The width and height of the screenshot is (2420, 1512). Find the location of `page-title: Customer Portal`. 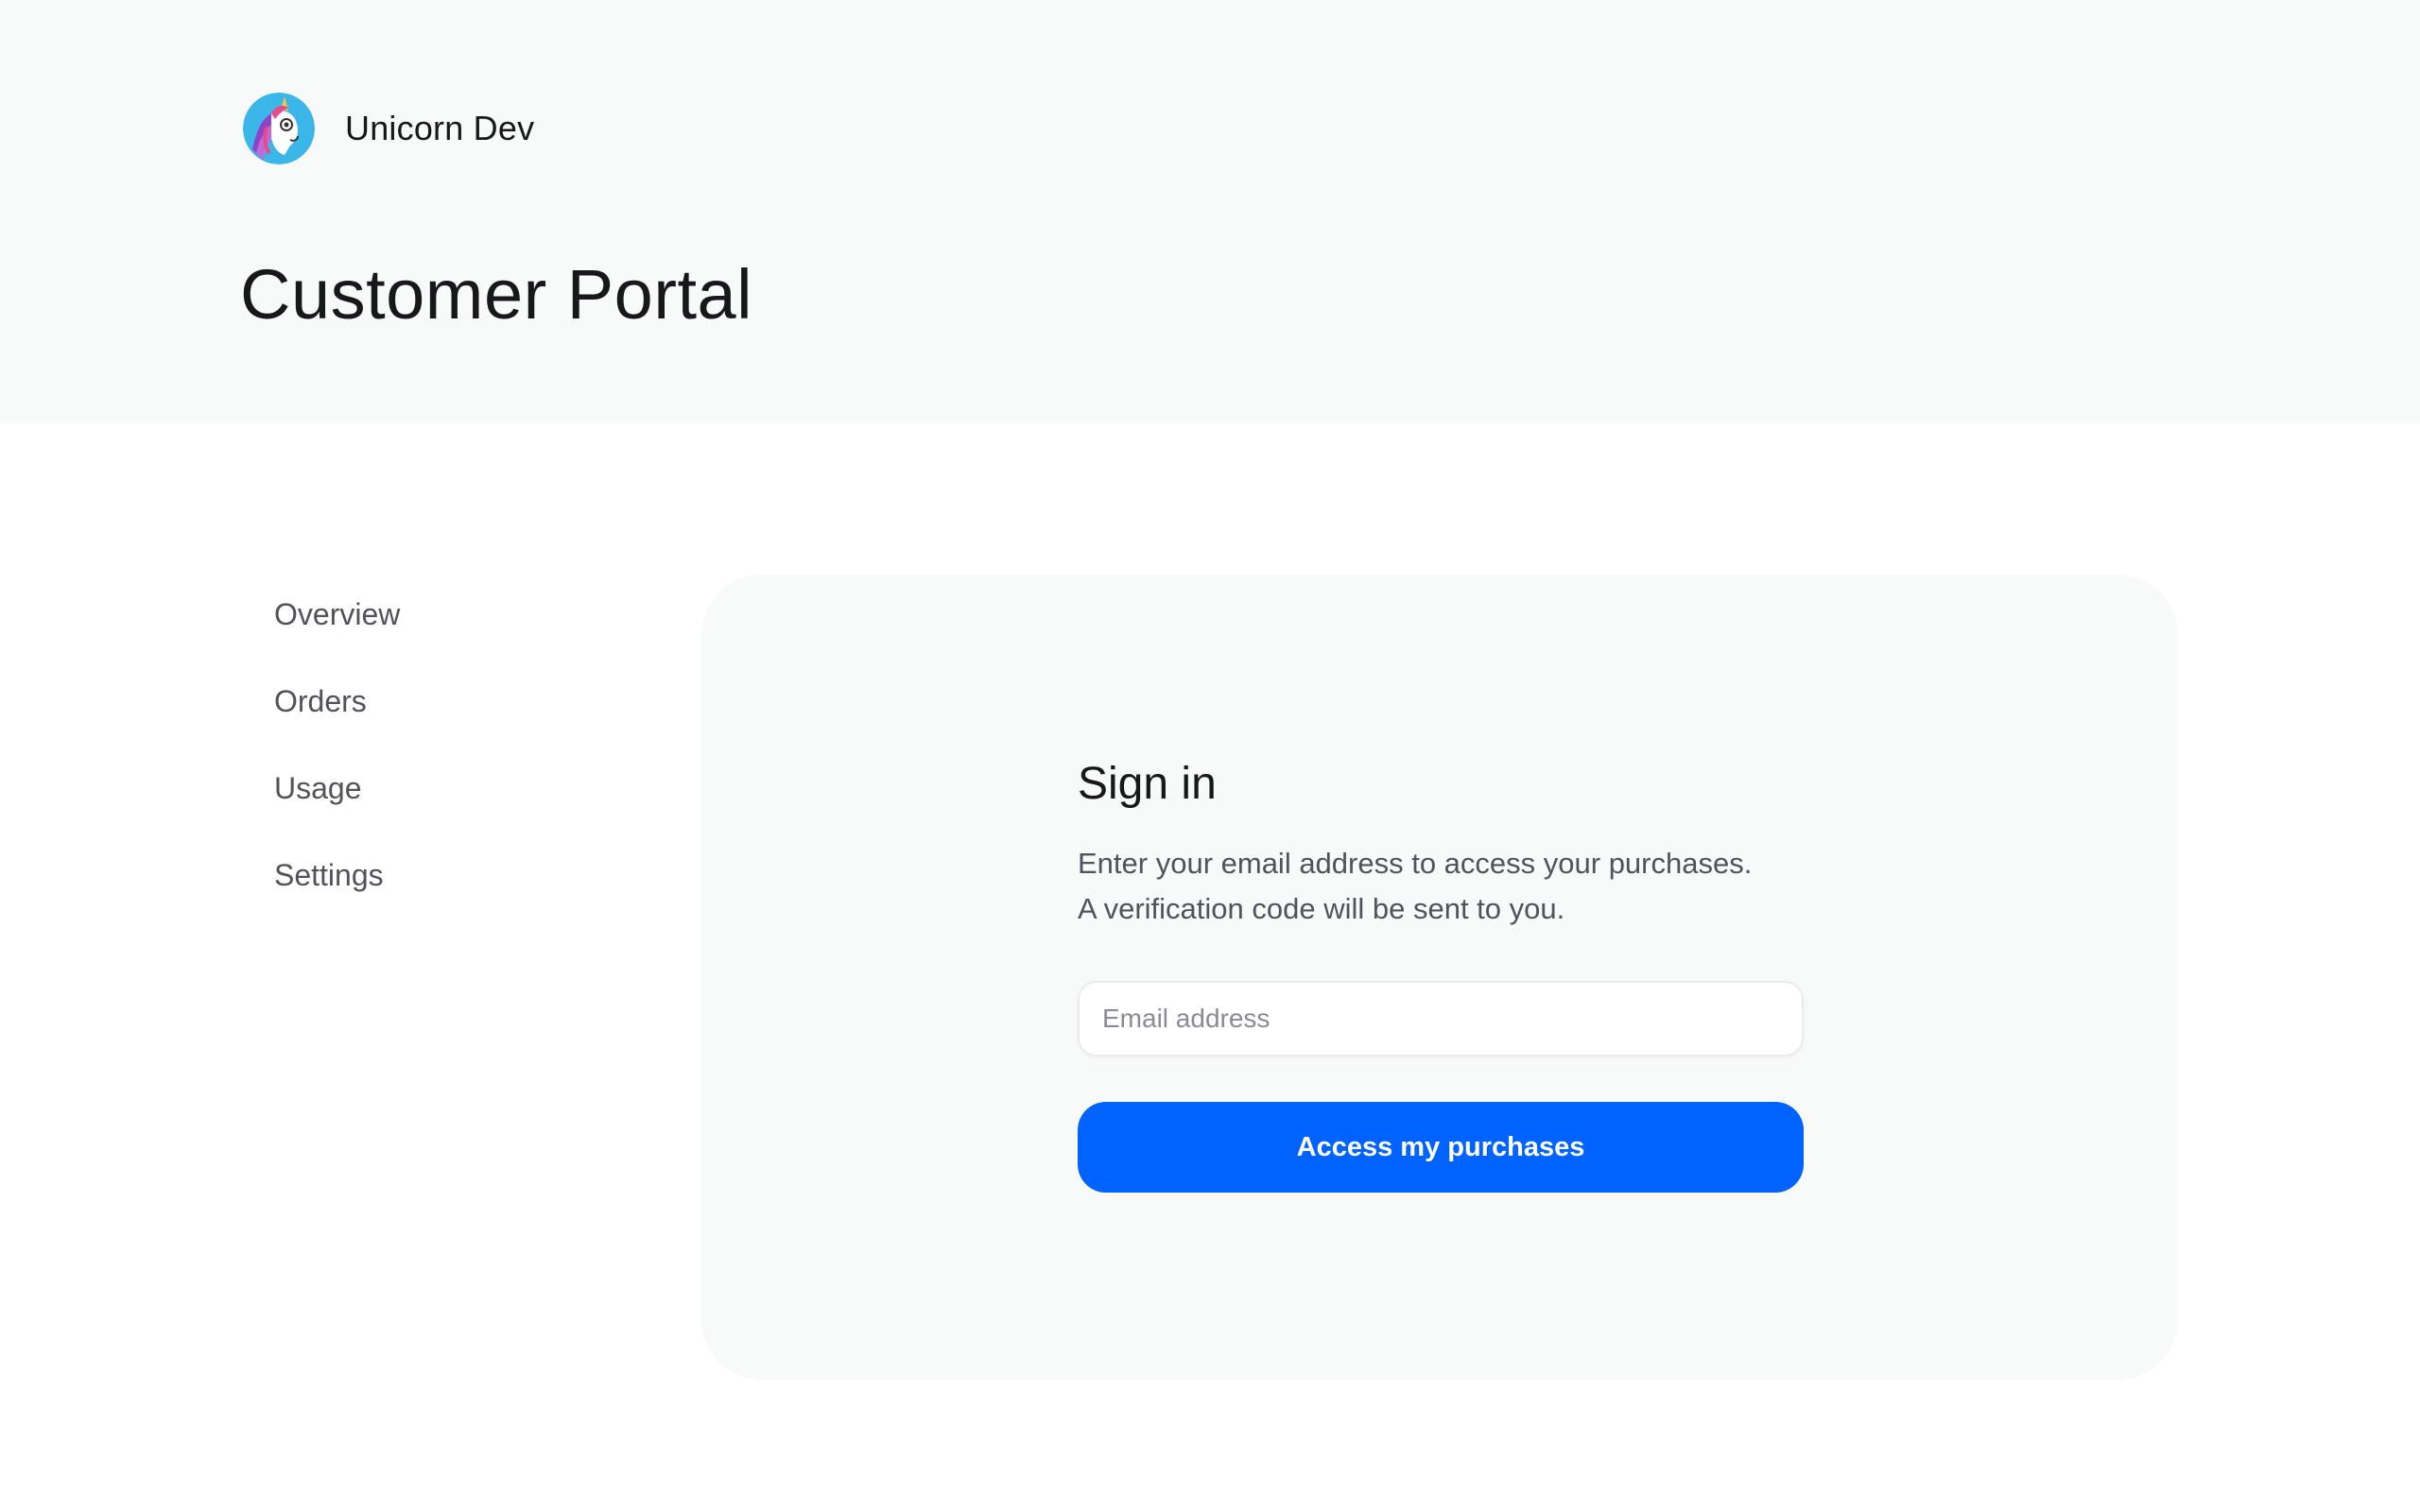

page-title: Customer Portal is located at coordinates (497, 294).